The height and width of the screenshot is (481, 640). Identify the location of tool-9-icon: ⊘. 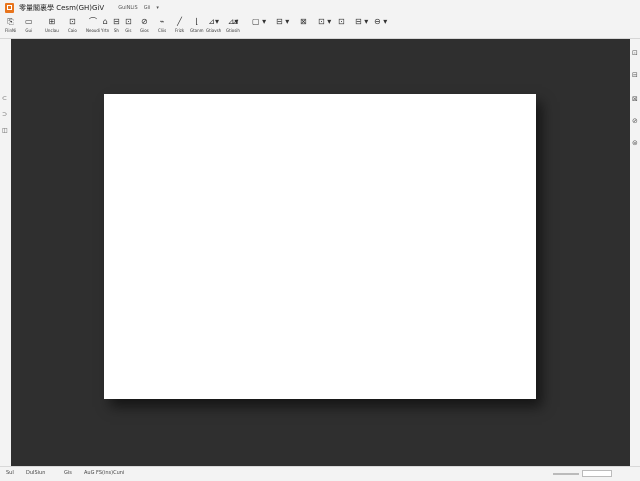
(144, 21).